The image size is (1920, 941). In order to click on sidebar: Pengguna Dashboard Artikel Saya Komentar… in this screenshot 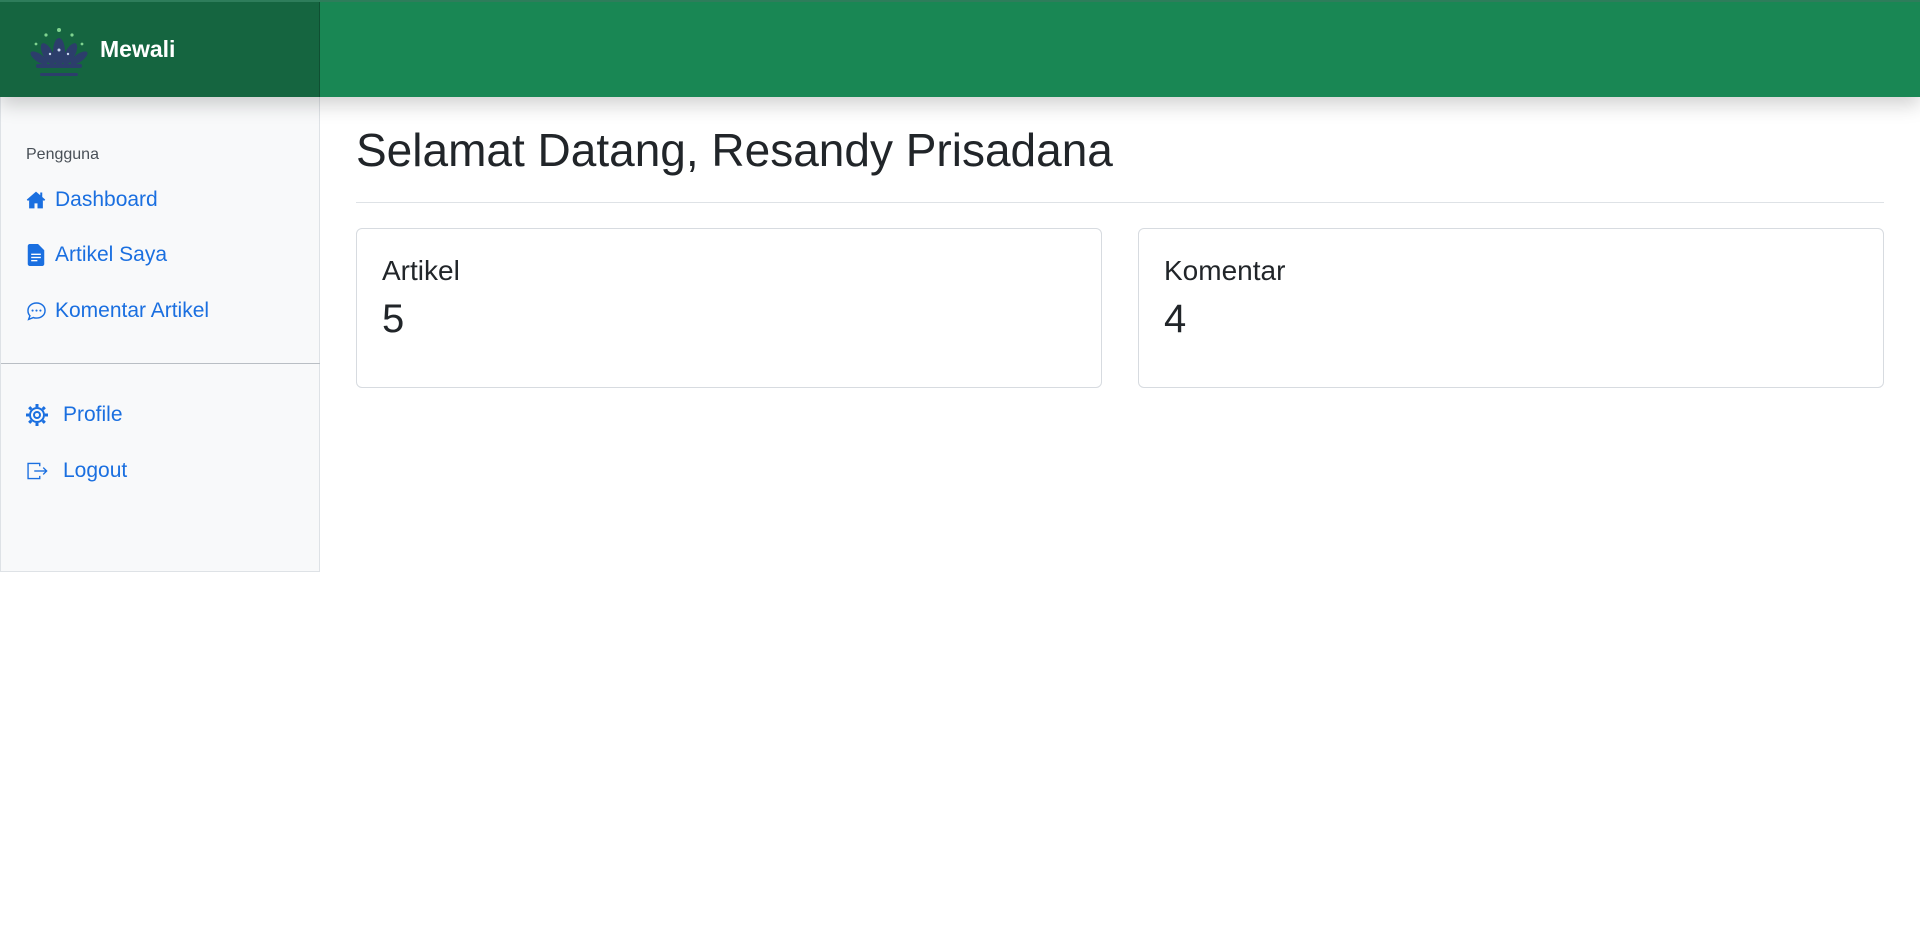, I will do `click(160, 334)`.